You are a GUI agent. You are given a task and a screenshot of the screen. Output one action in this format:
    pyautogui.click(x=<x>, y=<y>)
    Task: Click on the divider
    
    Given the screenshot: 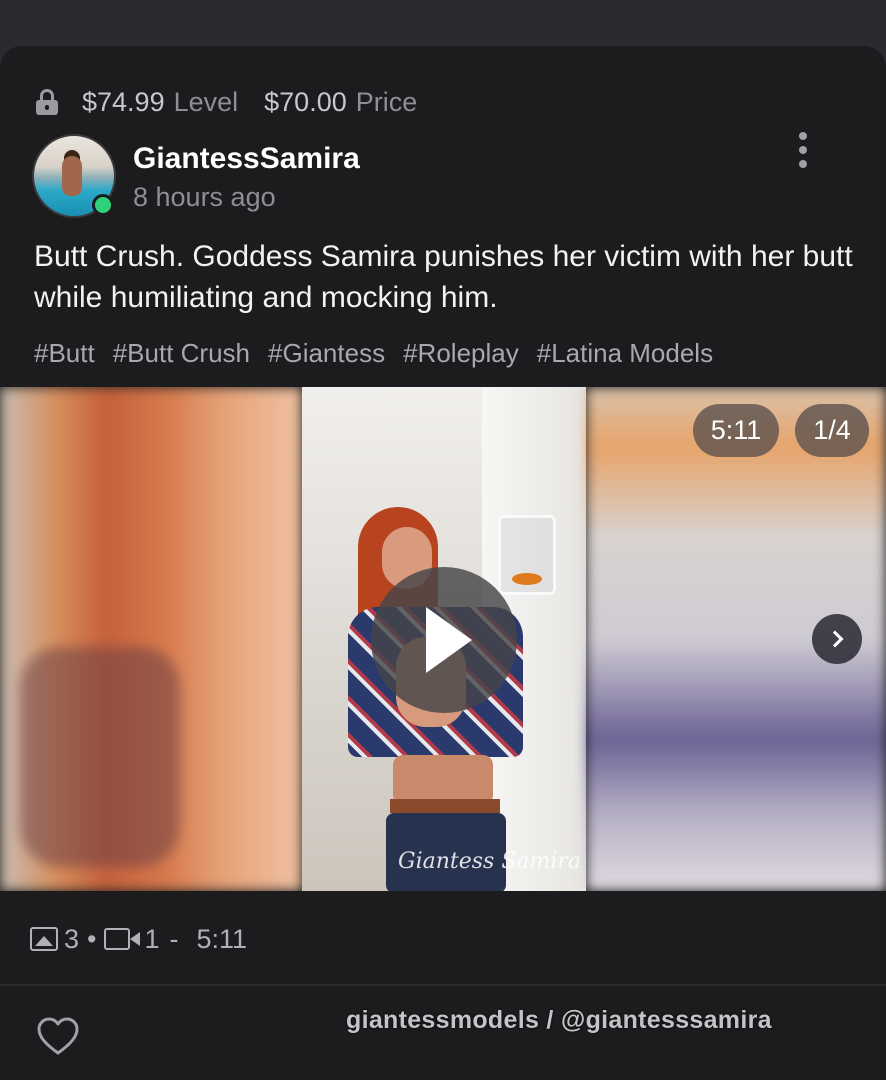 What is the action you would take?
    pyautogui.click(x=443, y=985)
    